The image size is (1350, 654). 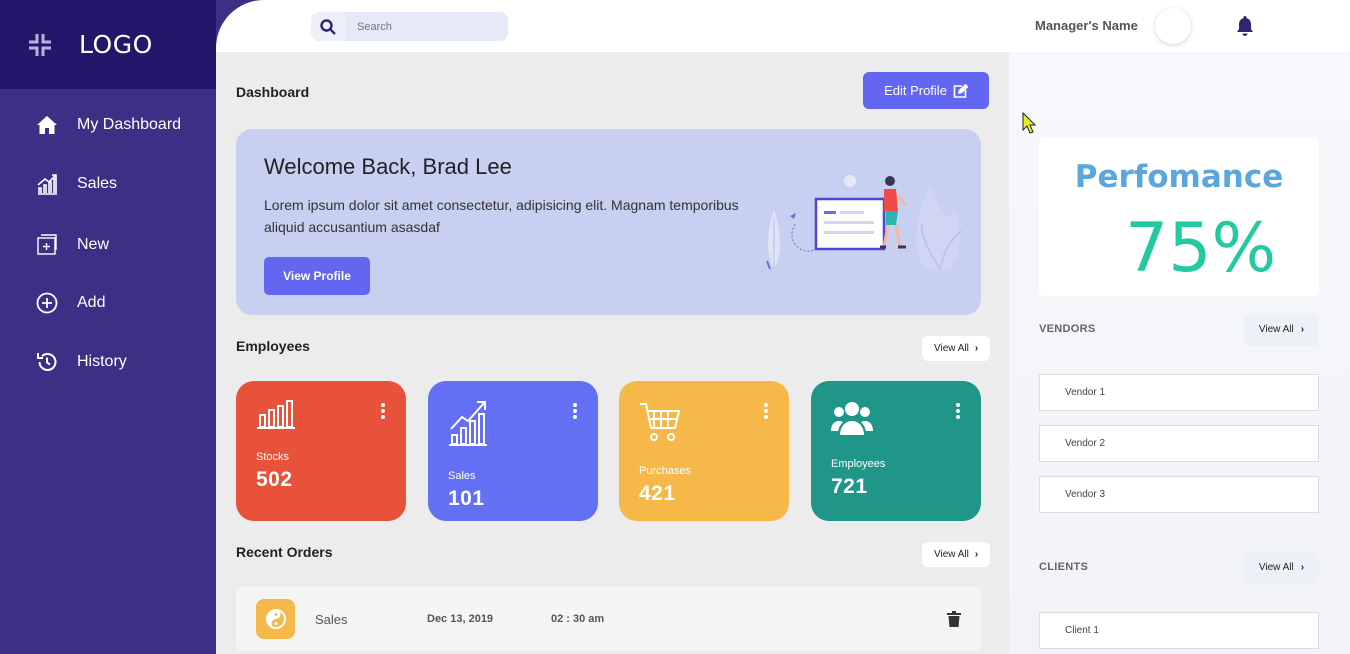 I want to click on vendors-view-all-button: View All ›, so click(x=1281, y=329).